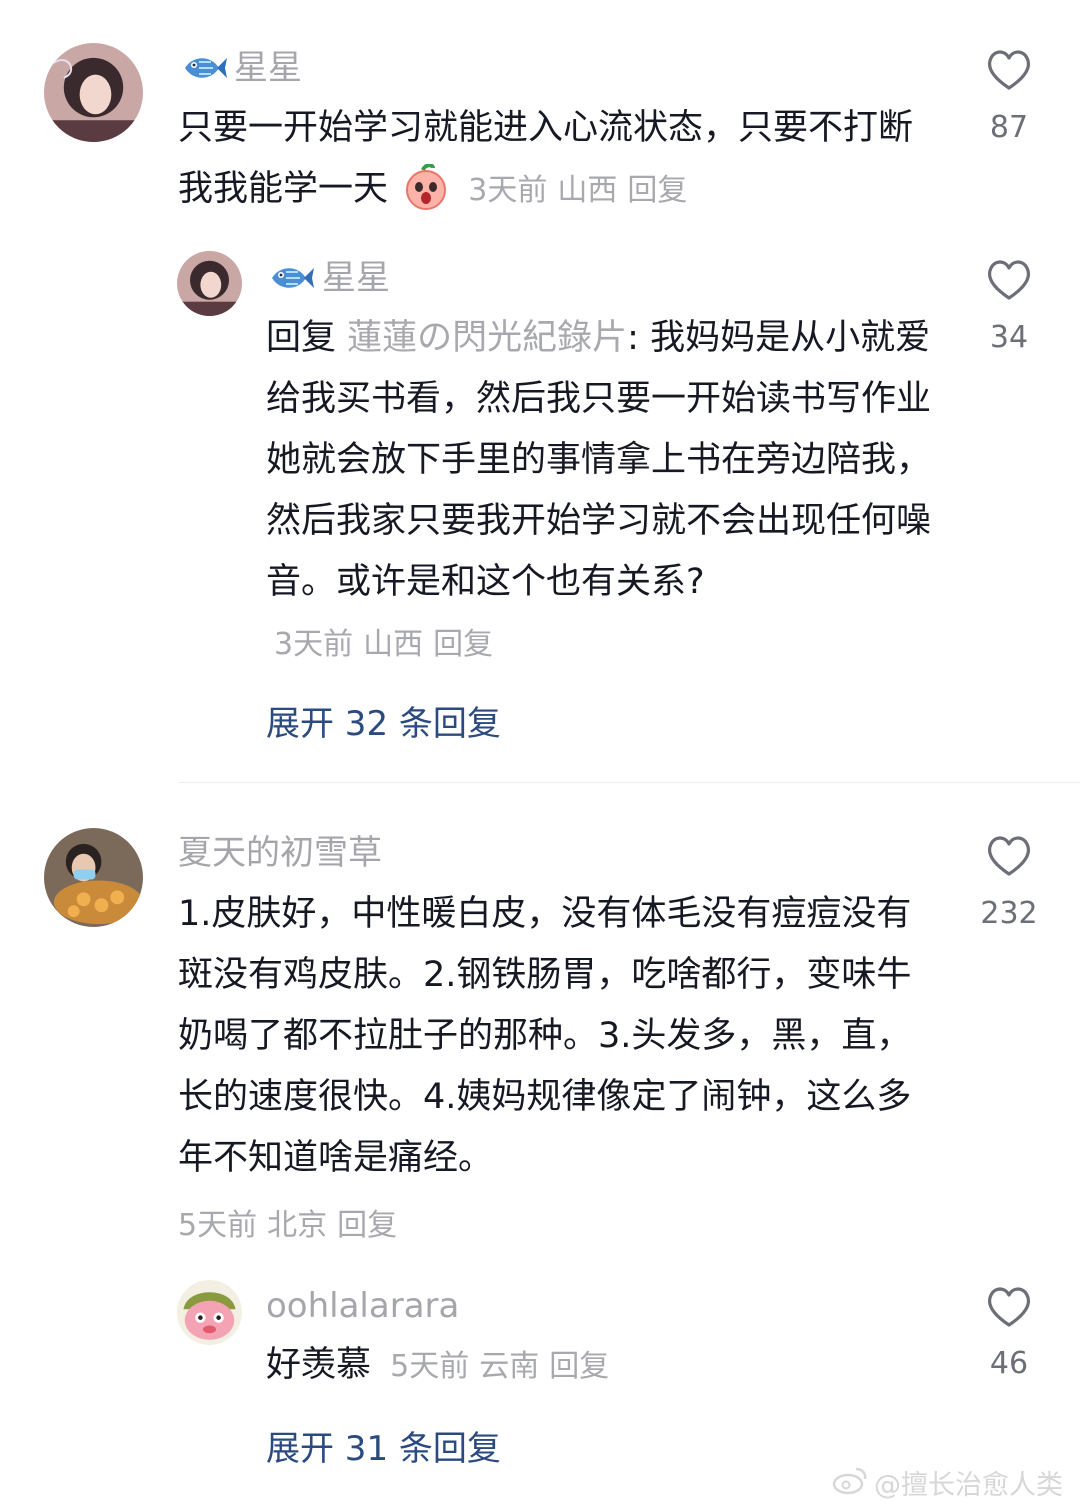 This screenshot has height=1511, width=1080. I want to click on reply-text: 好羡慕 5天前 云南 回复, so click(602, 1366).